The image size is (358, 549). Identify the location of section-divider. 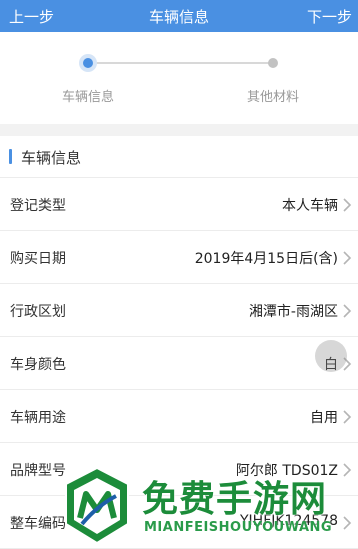
(179, 130).